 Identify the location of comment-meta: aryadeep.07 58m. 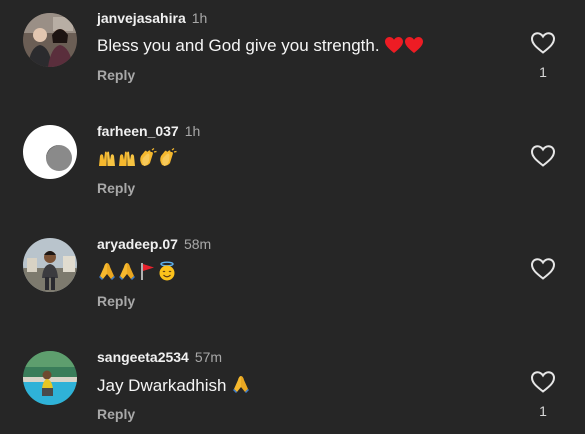
(154, 244).